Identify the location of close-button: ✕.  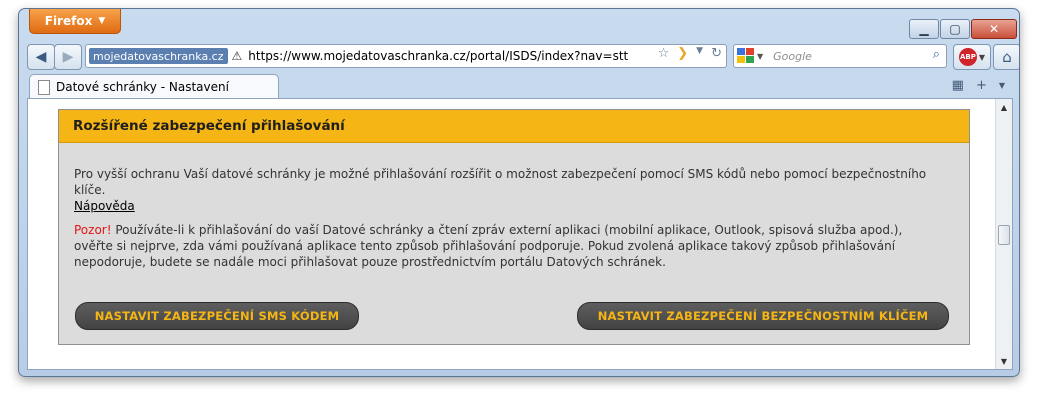
(994, 29).